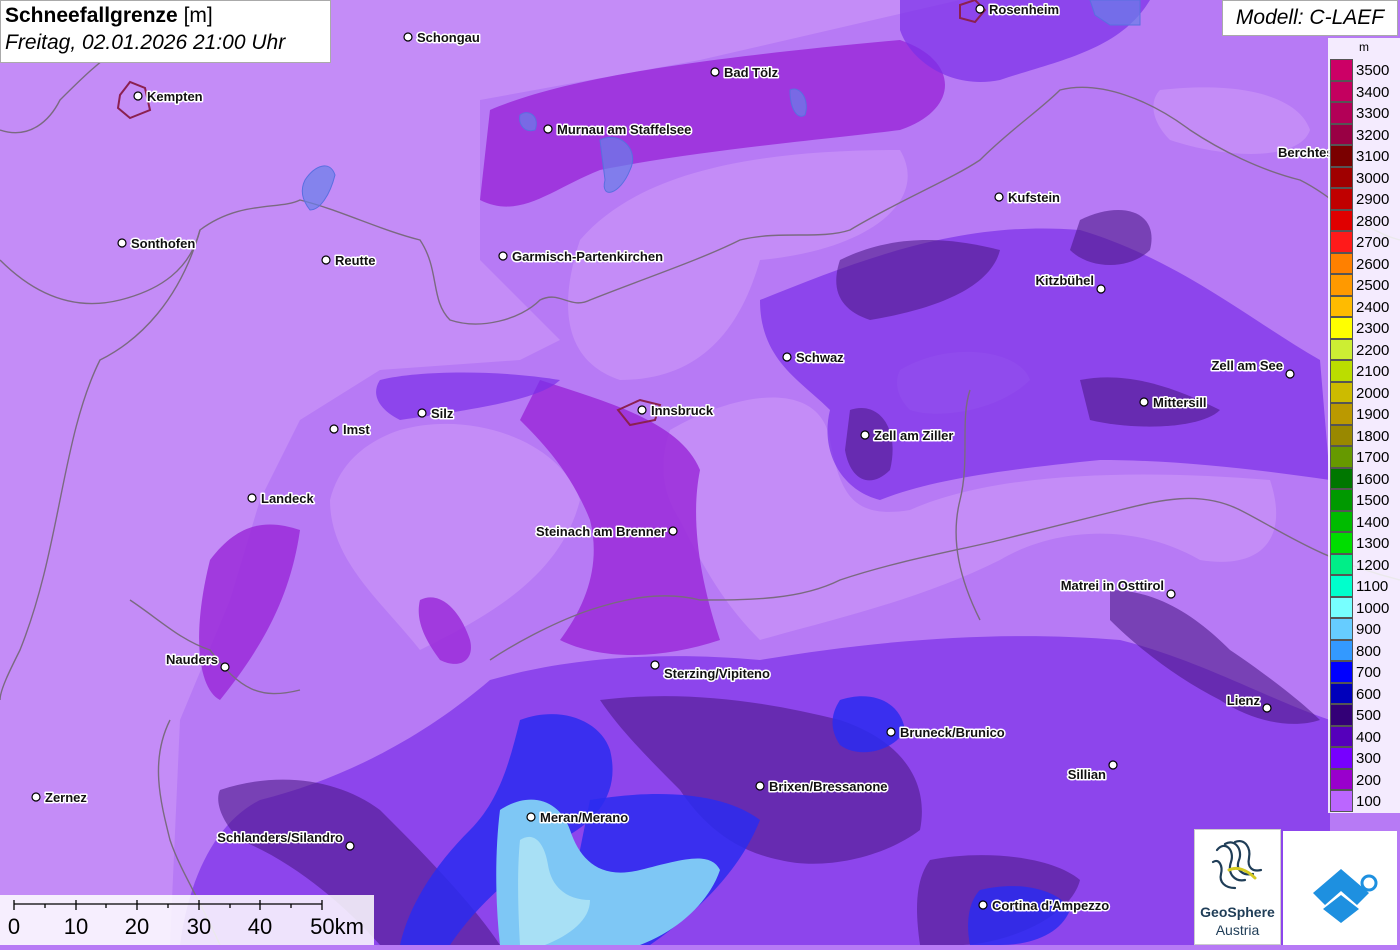 The height and width of the screenshot is (950, 1400). Describe the element at coordinates (1369, 801) in the screenshot. I see `legend-value: 100` at that location.